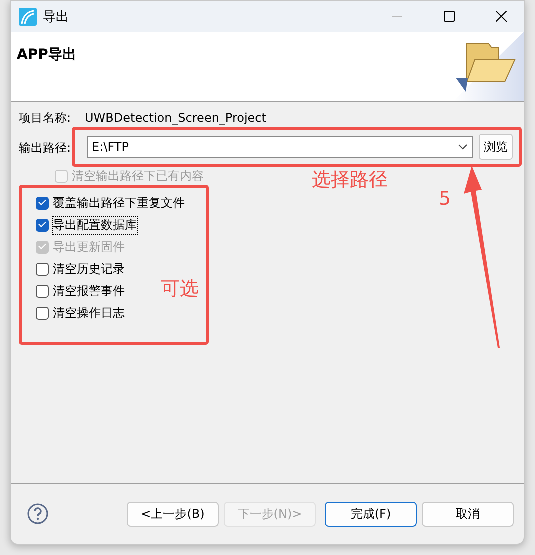 The height and width of the screenshot is (555, 535). What do you see at coordinates (119, 203) in the screenshot?
I see `checkbox-label: 覆盖输出路径下重复文件` at bounding box center [119, 203].